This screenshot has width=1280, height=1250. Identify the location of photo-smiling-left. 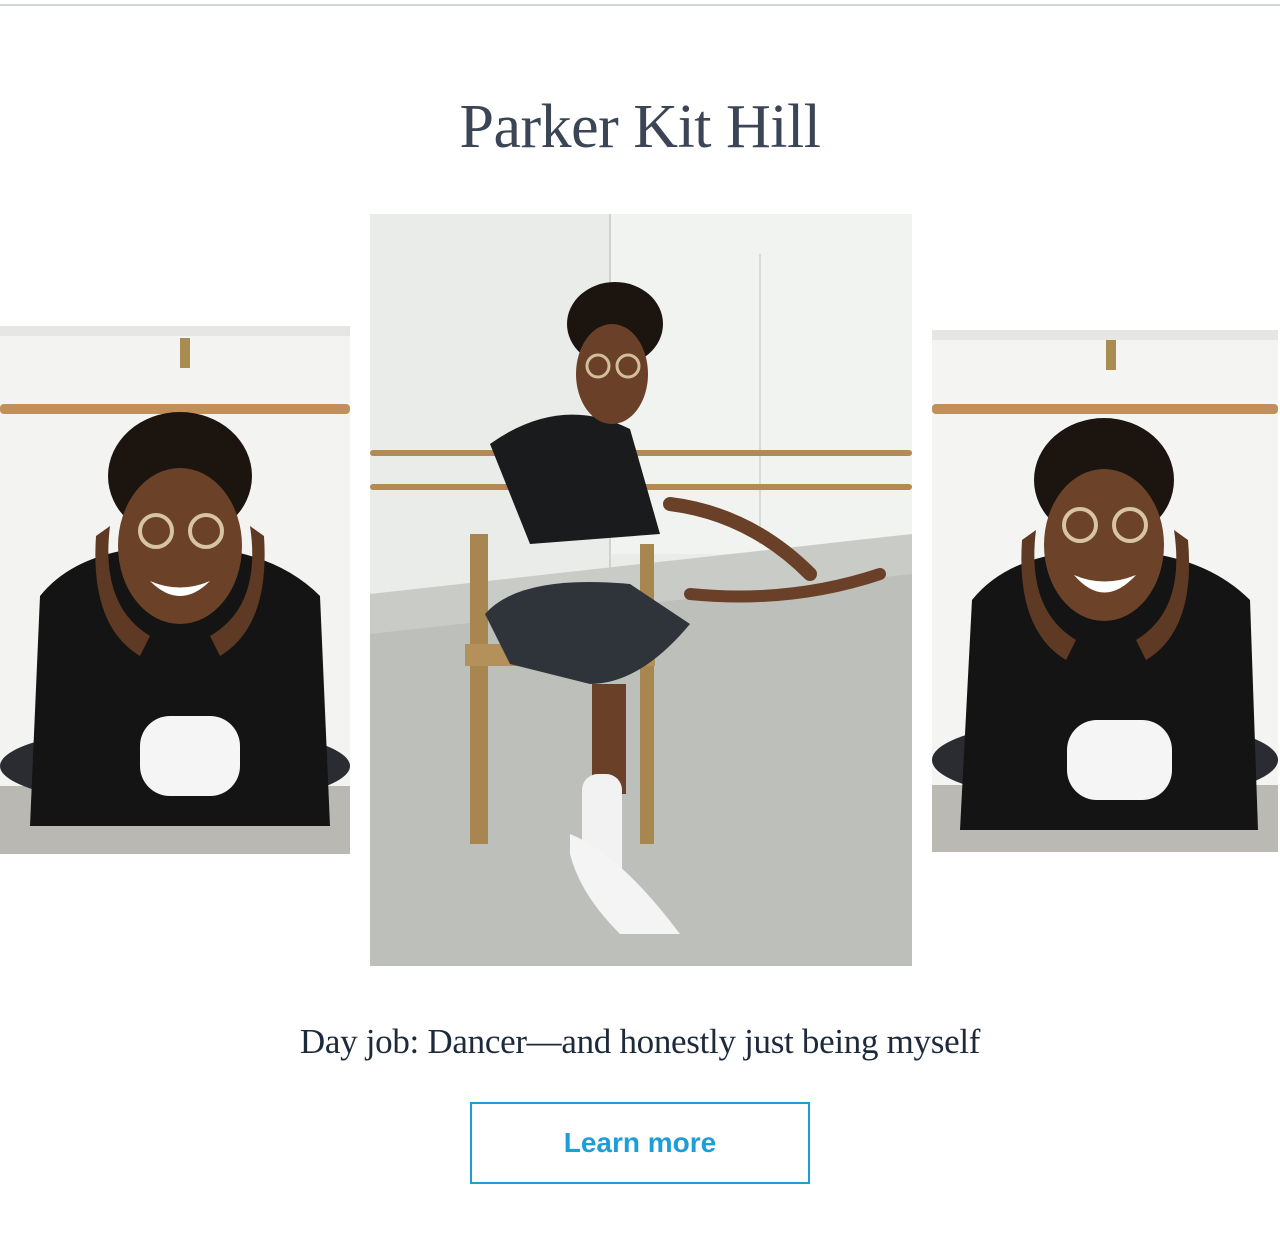
(175, 590).